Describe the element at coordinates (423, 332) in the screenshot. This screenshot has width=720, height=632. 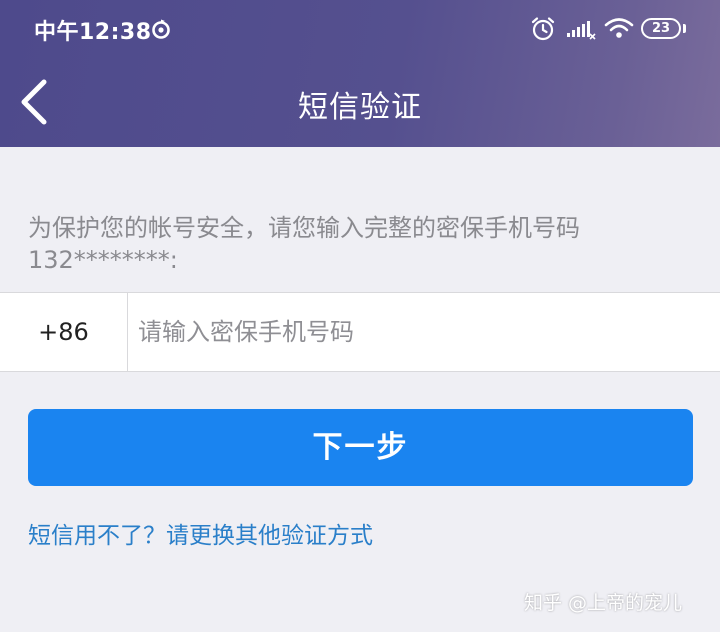
I see `phone-number-input` at that location.